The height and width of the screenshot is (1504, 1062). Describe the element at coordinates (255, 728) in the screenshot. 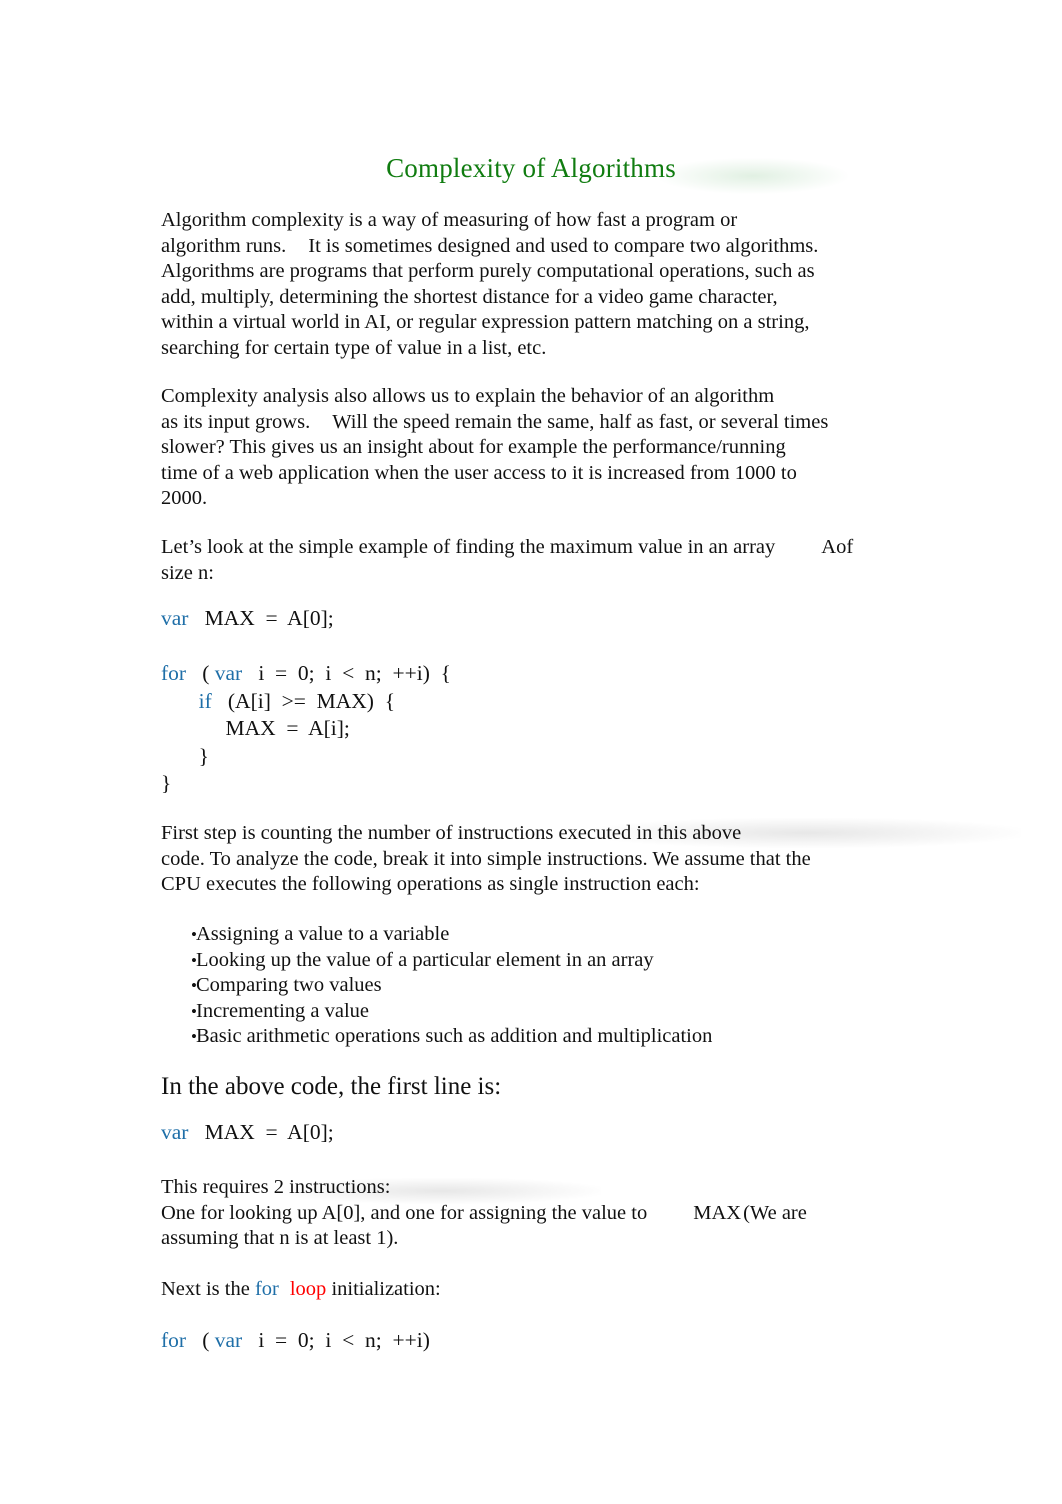

I see `code-line-4: MAX = A[i];` at that location.